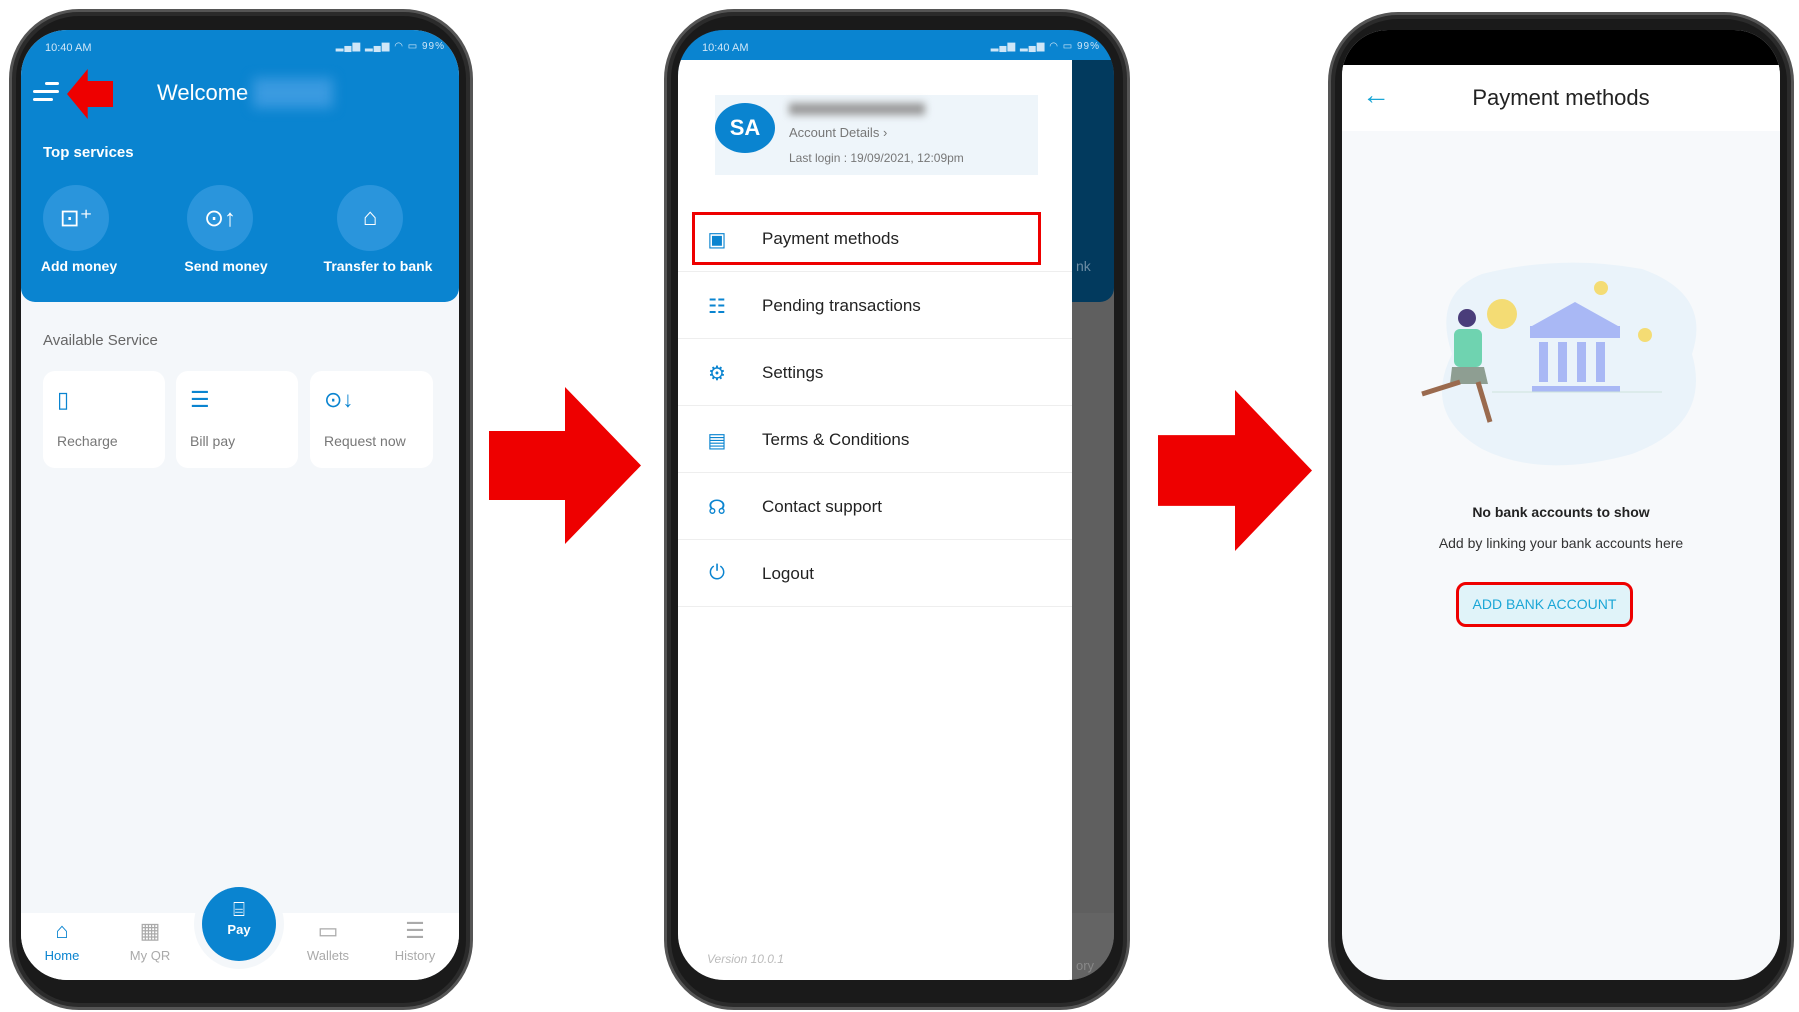 The image size is (1799, 1012). Describe the element at coordinates (76, 218) in the screenshot. I see `wallet-plus-icon: ⊡⁺` at that location.